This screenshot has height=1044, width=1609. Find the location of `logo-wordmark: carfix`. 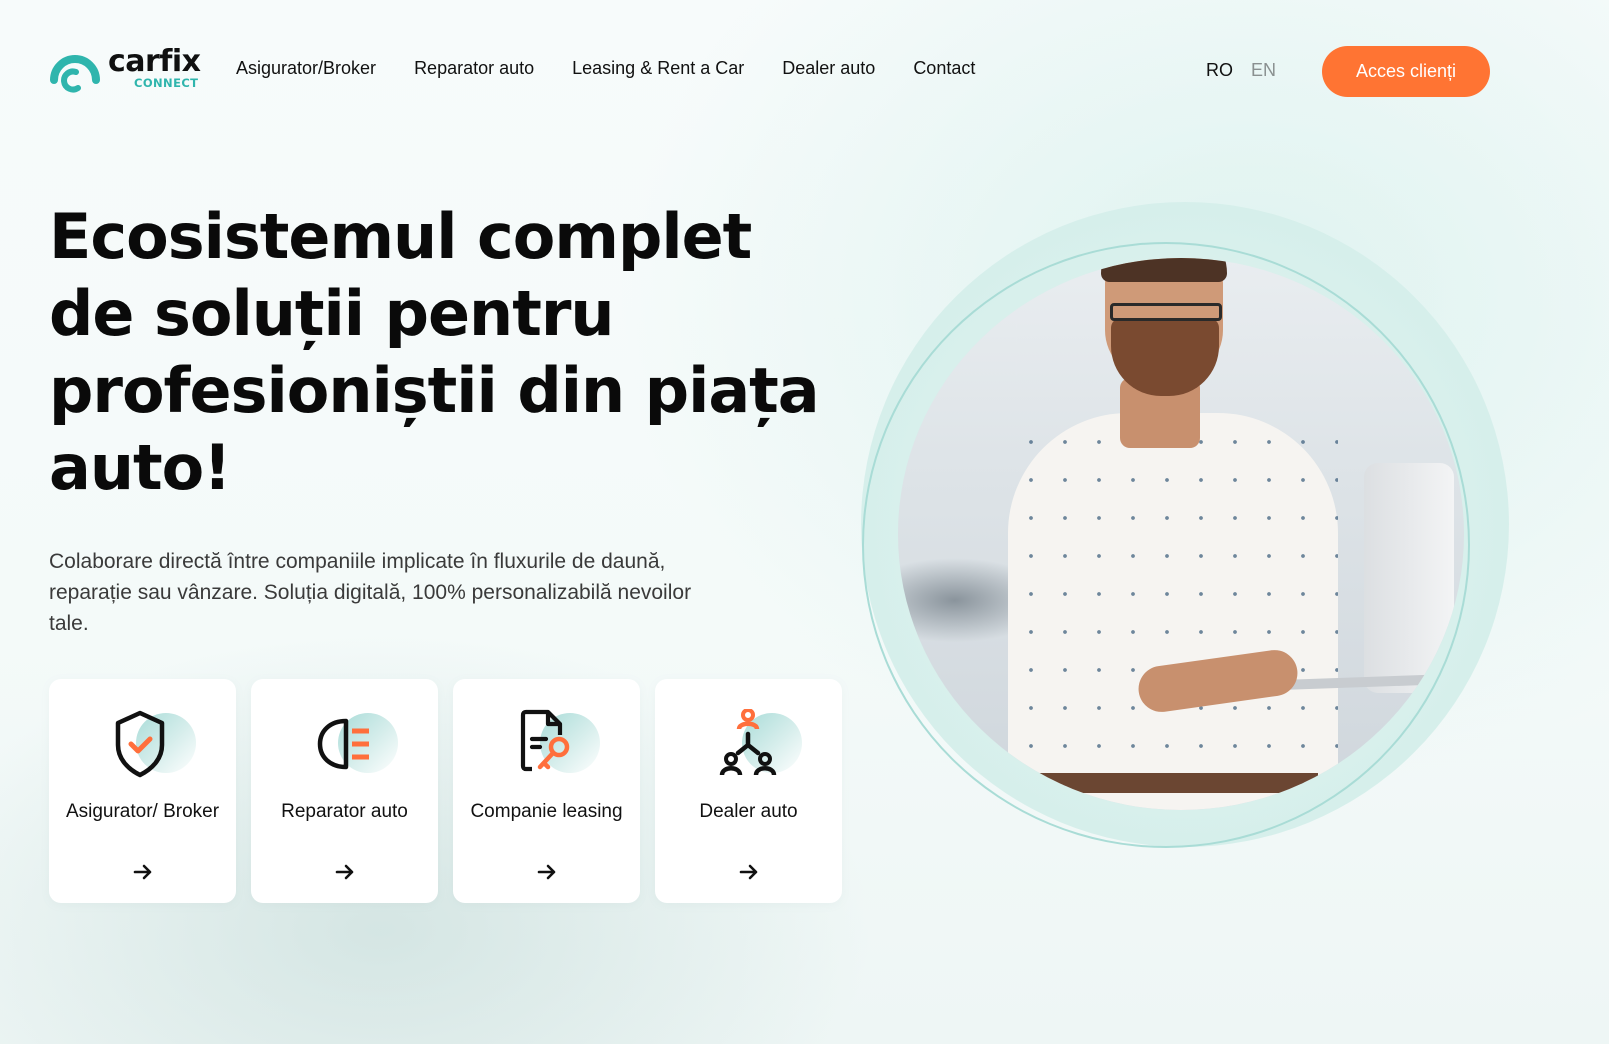

logo-wordmark: carfix is located at coordinates (154, 61).